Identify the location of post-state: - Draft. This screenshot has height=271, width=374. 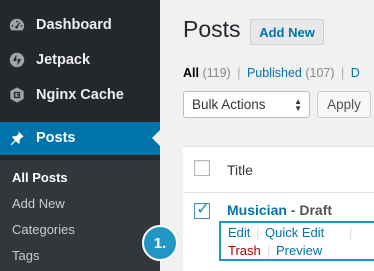
(309, 210).